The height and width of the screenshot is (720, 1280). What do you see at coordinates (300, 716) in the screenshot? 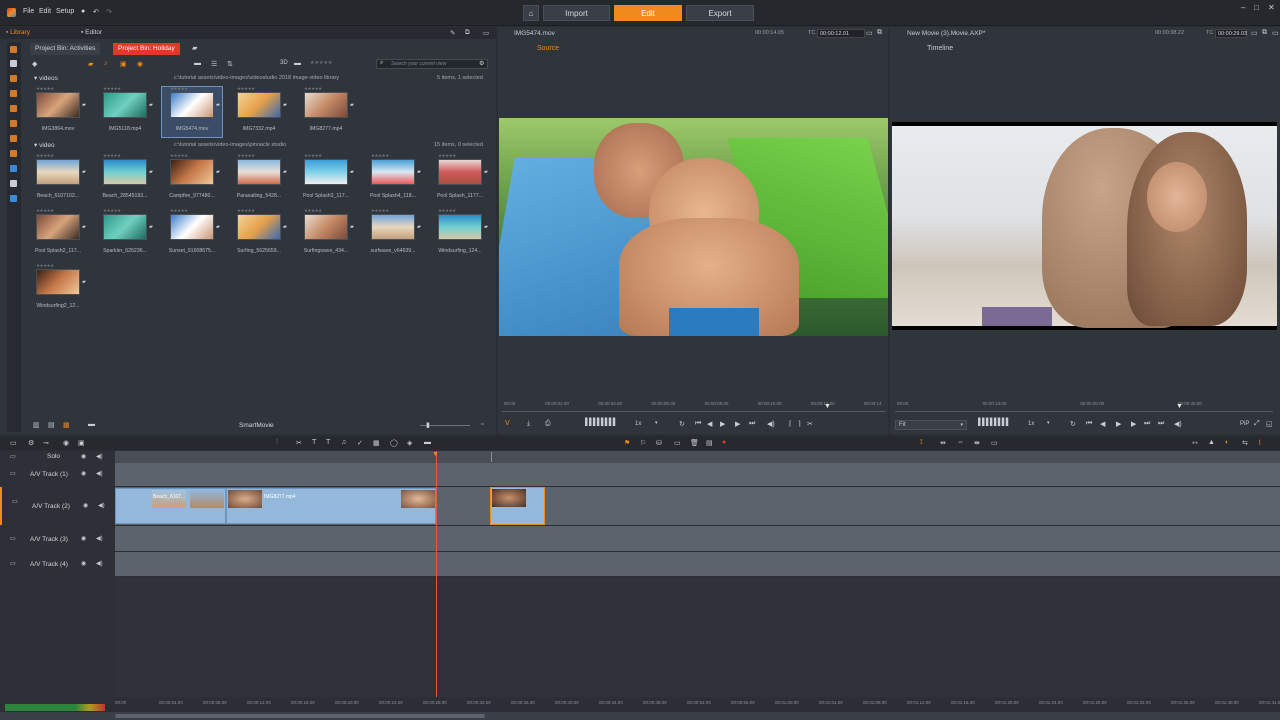
I see `timeline-scroll-thumb` at bounding box center [300, 716].